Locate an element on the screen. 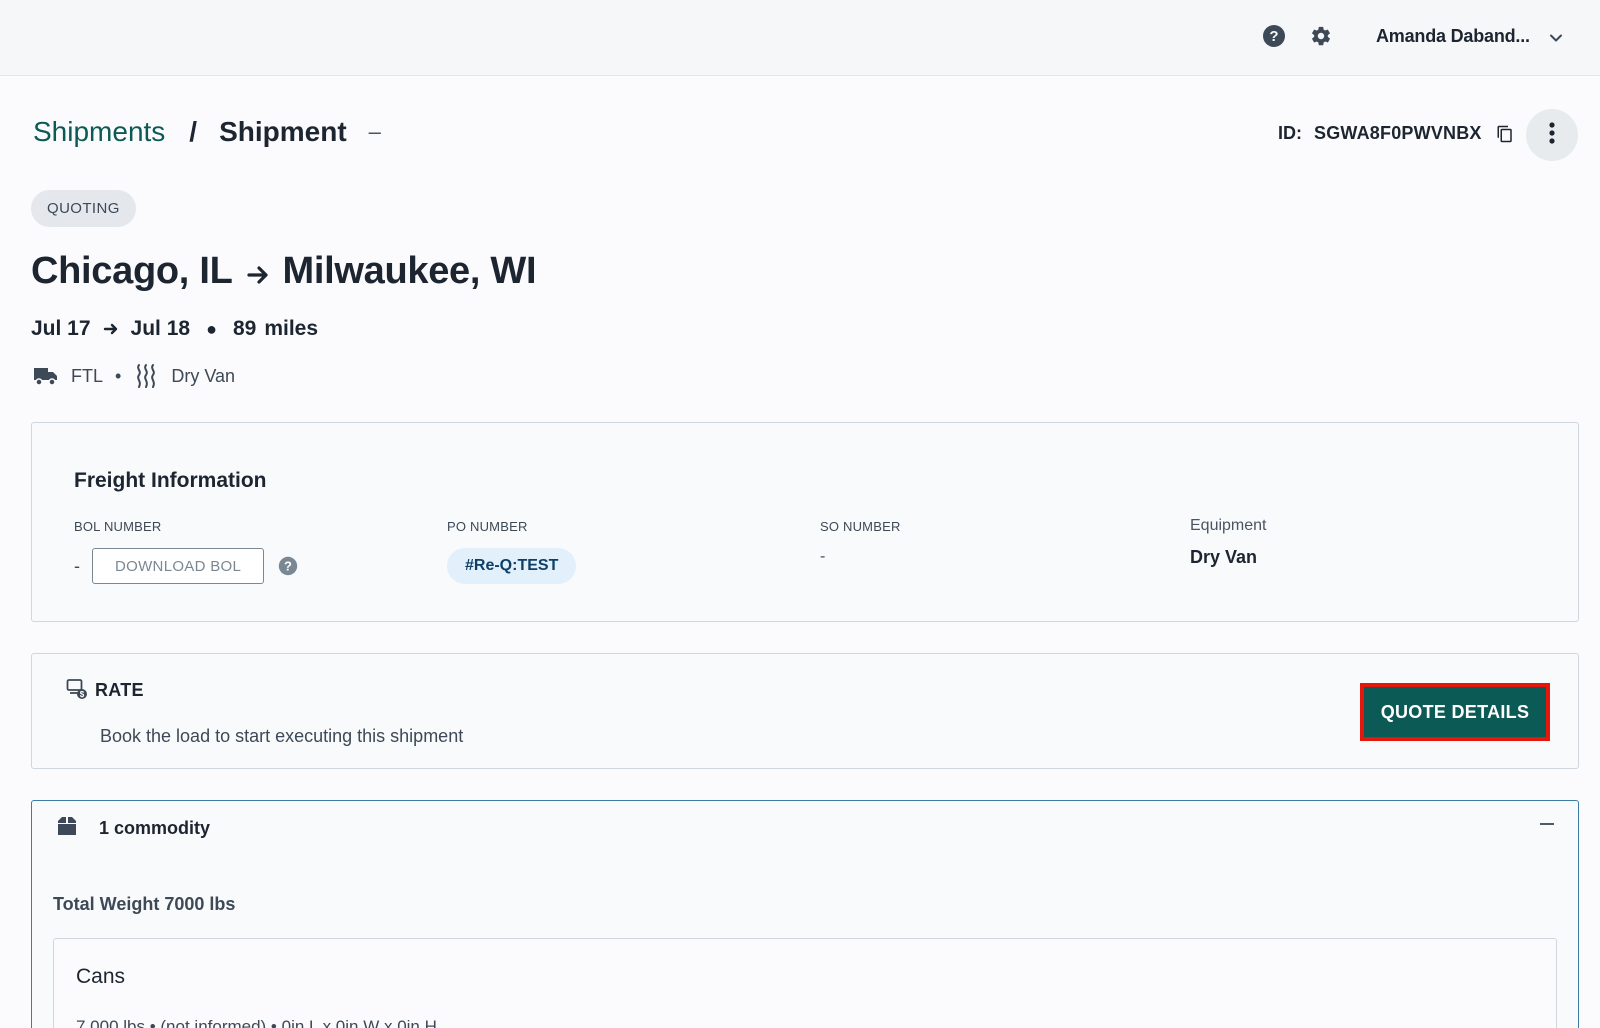  so-label: SO NUMBER is located at coordinates (860, 526).